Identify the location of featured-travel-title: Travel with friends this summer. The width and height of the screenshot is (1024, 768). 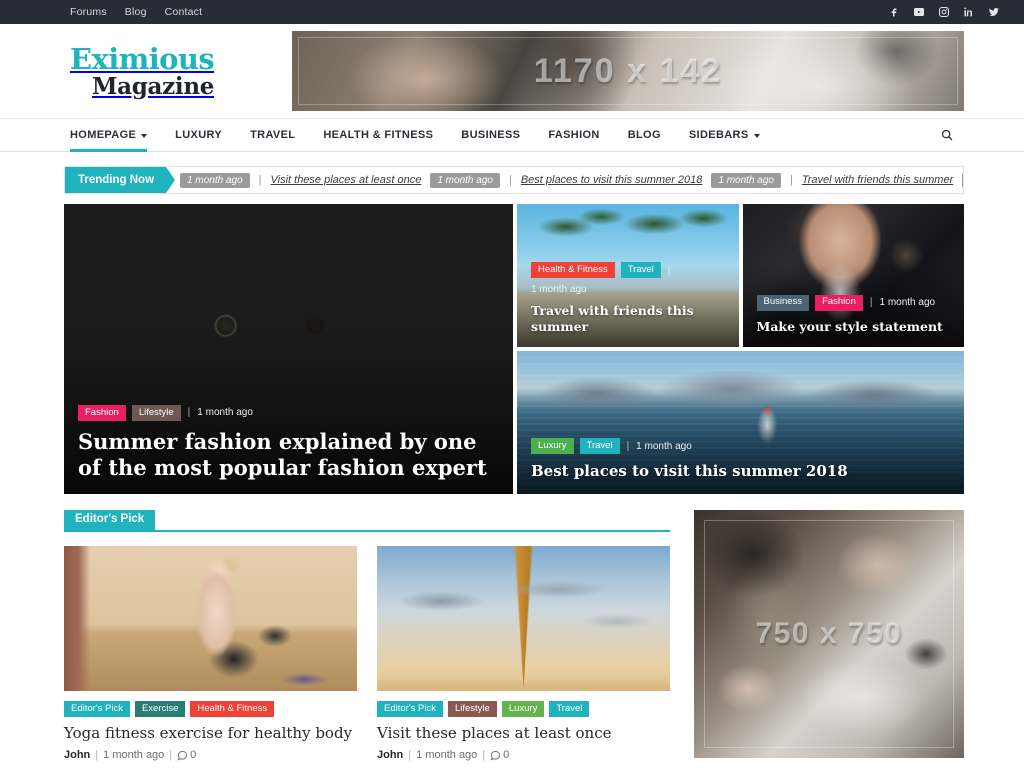
(628, 318).